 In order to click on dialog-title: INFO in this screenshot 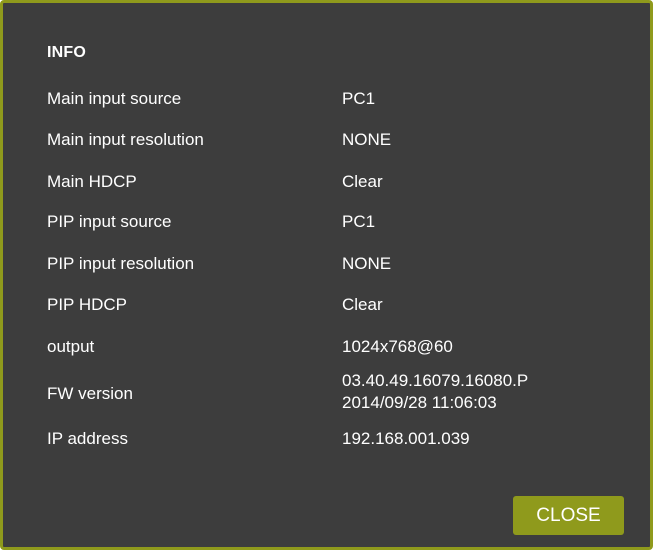, I will do `click(67, 52)`.